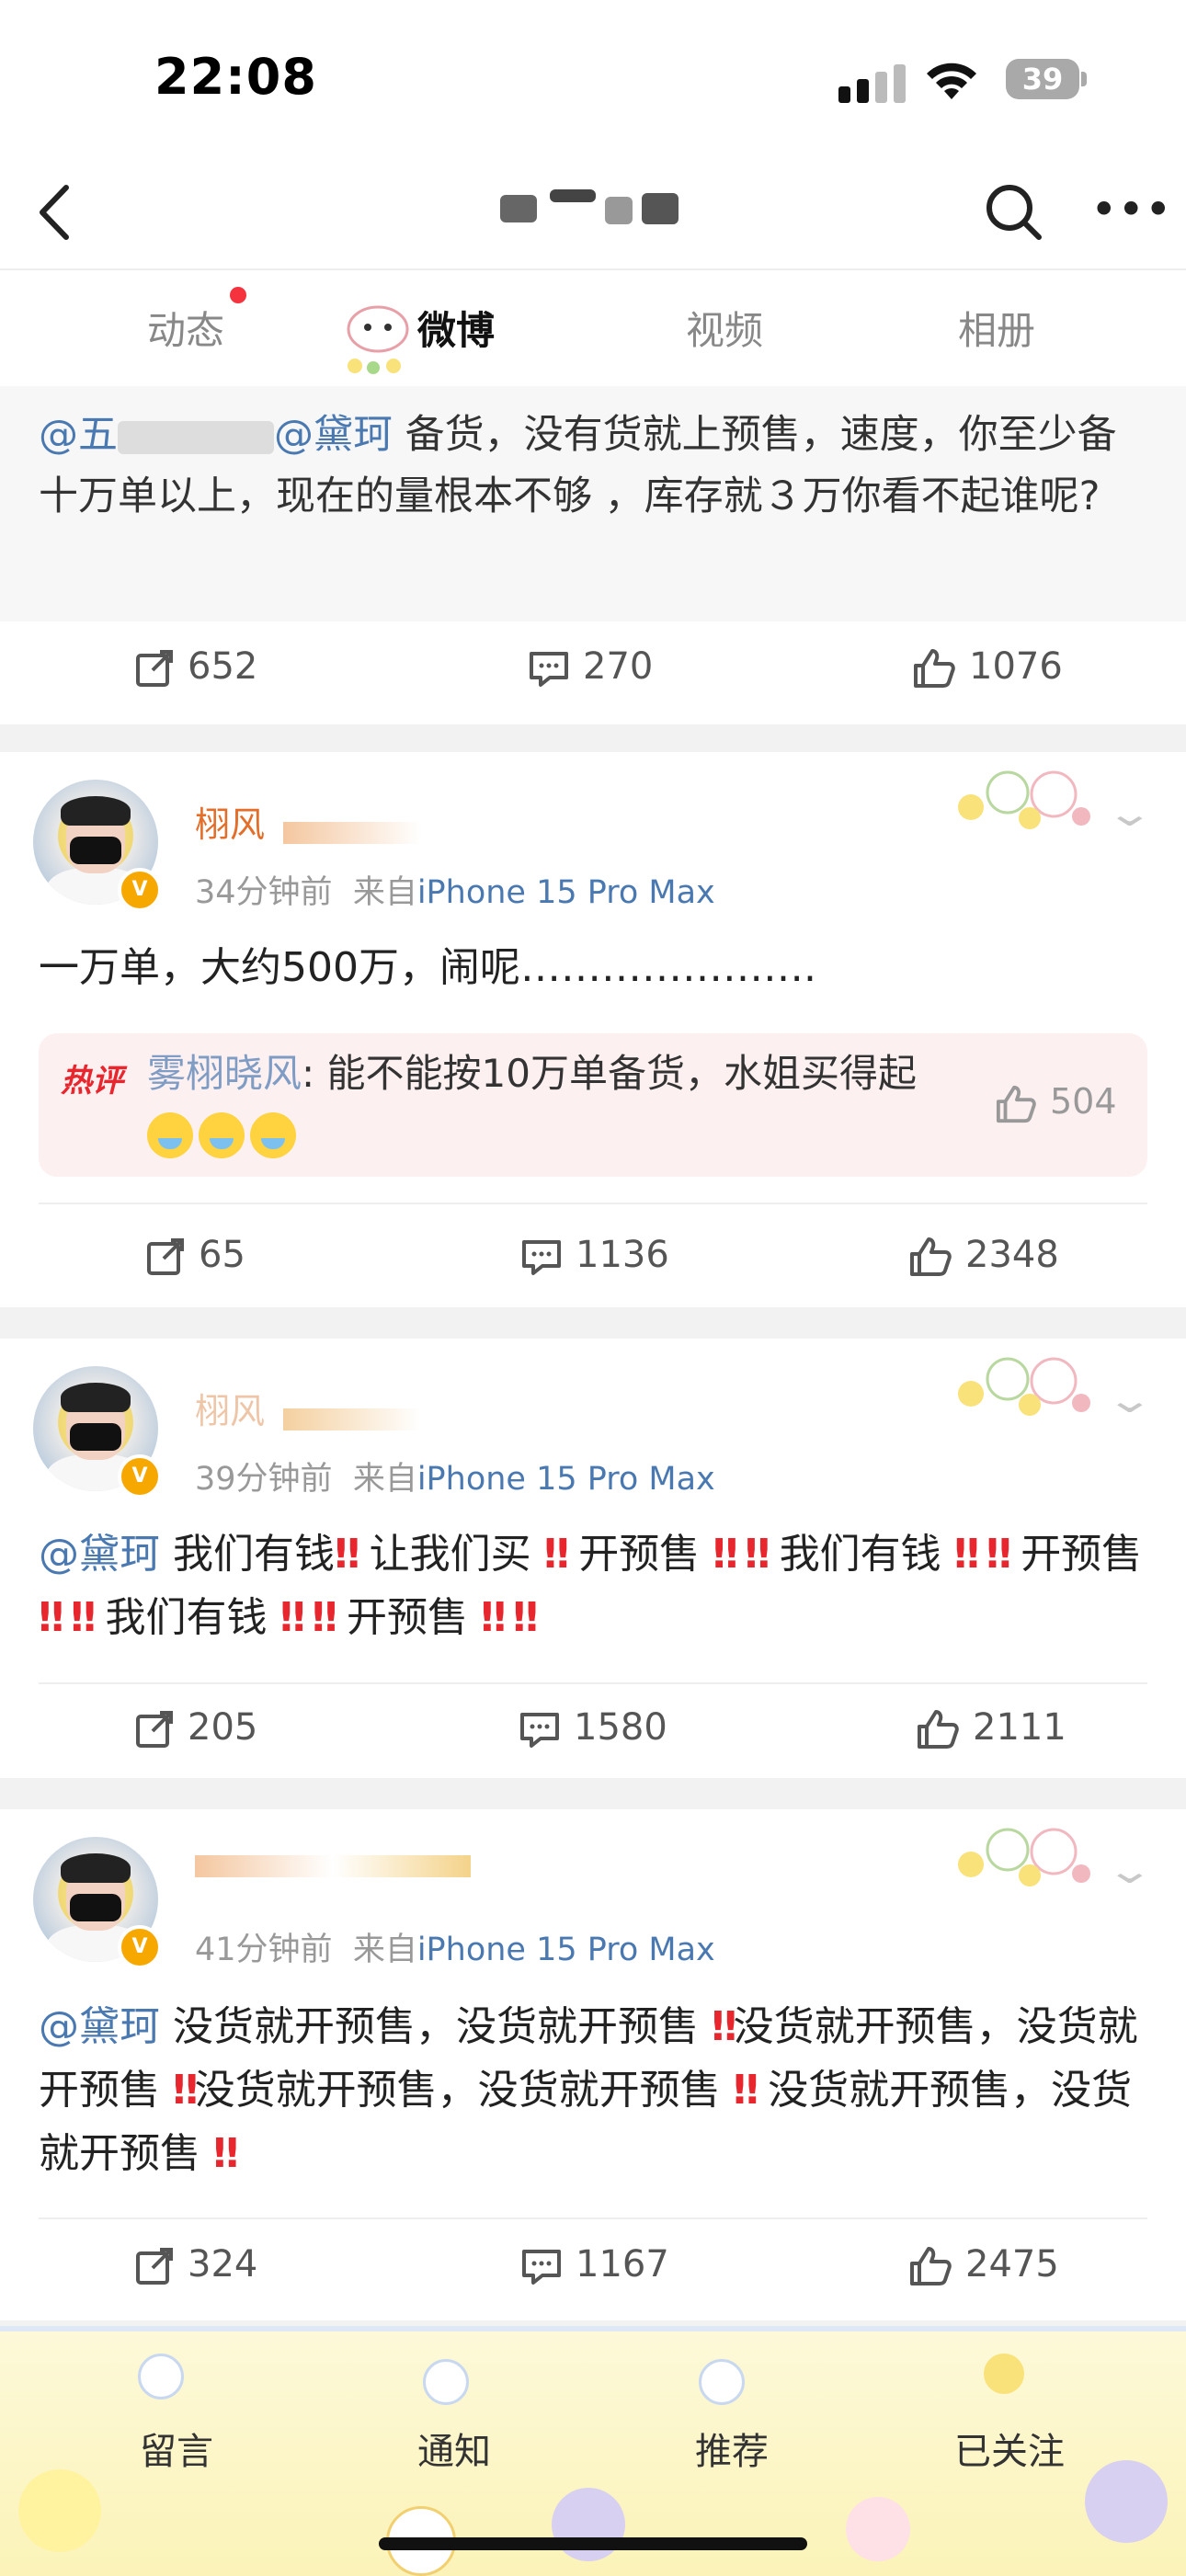  I want to click on profile-name-redacted, so click(591, 208).